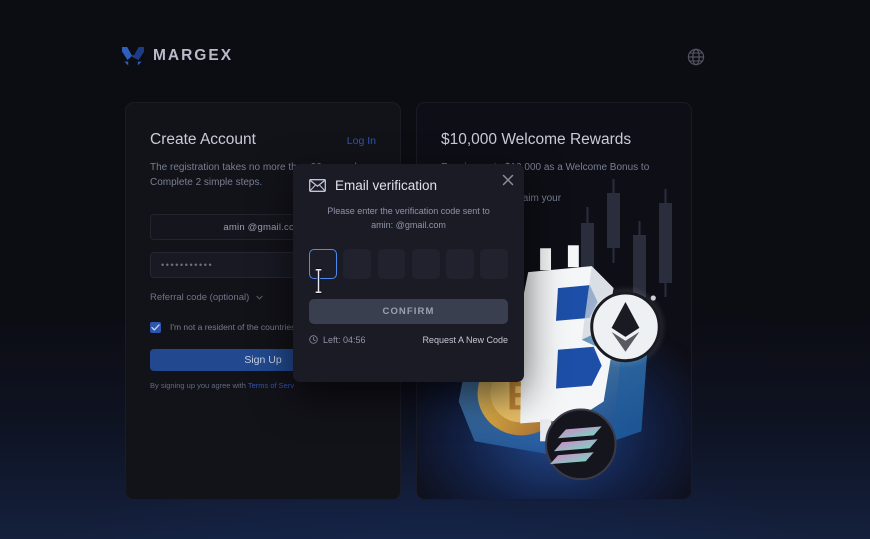 Image resolution: width=870 pixels, height=539 pixels. Describe the element at coordinates (465, 340) in the screenshot. I see `request-new-code-link: Request A New Code` at that location.